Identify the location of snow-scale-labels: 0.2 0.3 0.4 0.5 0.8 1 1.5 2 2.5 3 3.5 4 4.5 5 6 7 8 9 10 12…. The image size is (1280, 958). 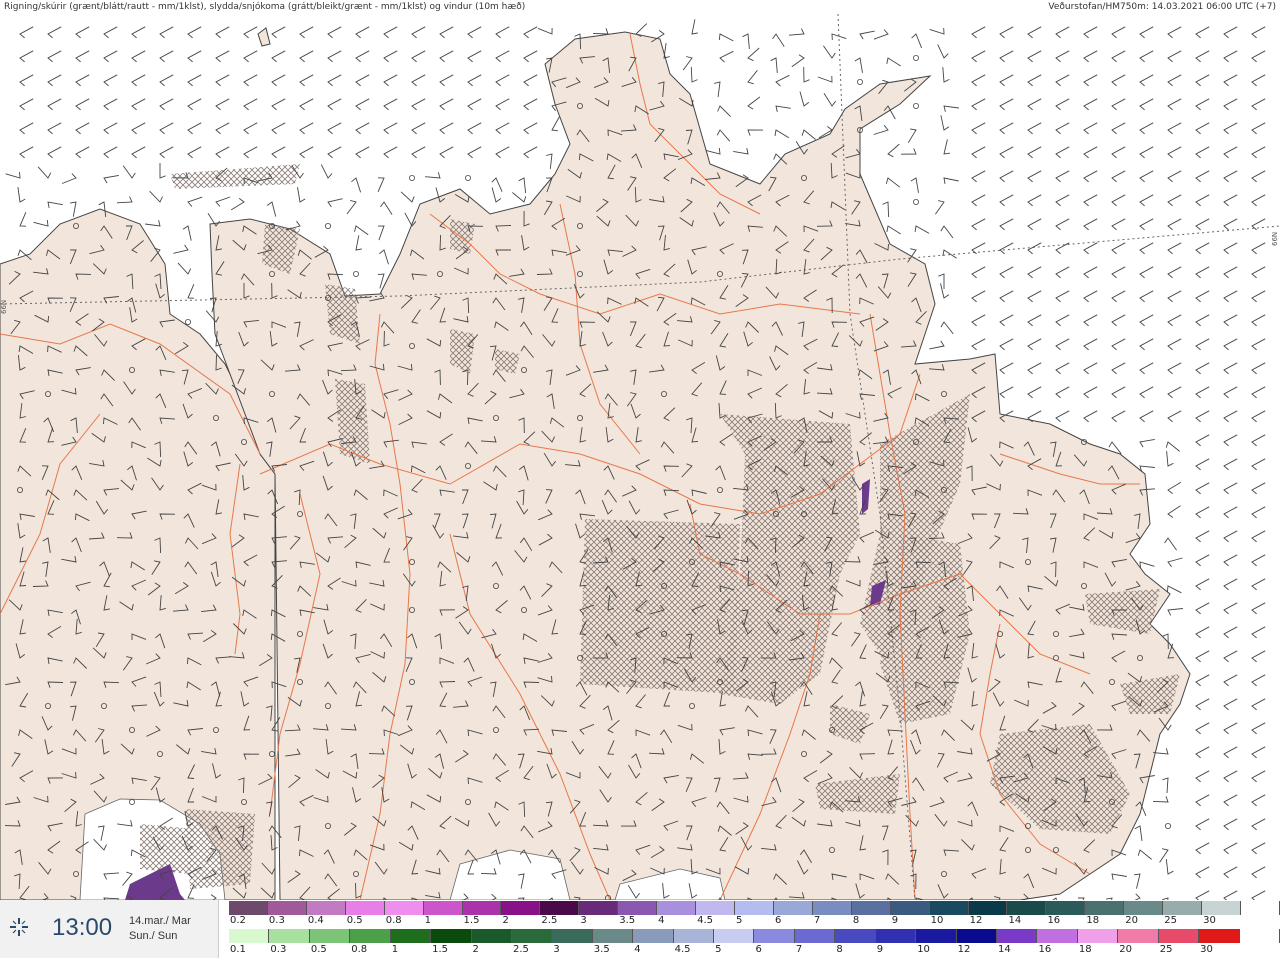
(754, 921).